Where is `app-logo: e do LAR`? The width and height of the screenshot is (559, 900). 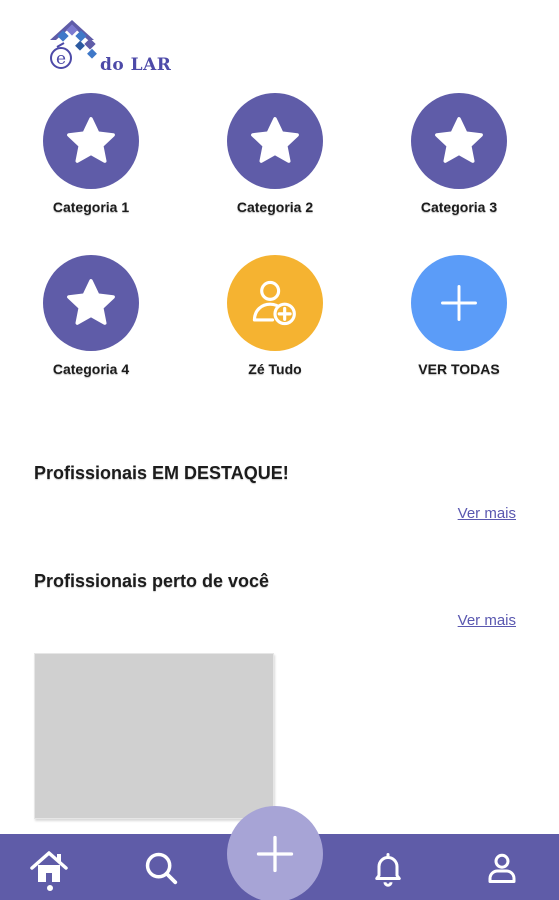
app-logo: e do LAR is located at coordinates (109, 49).